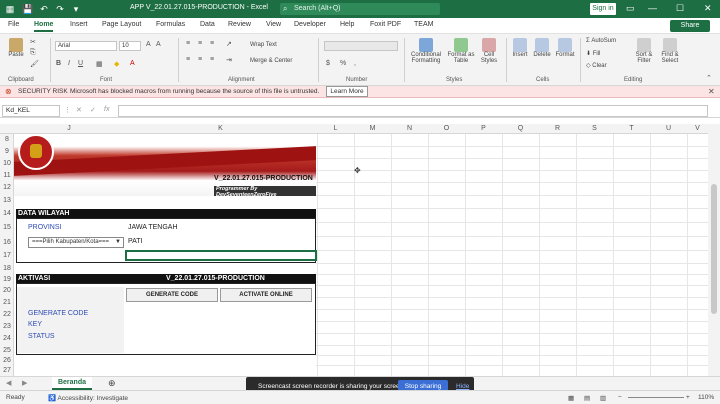 This screenshot has height=404, width=720. I want to click on column-header-u: U, so click(668, 128).